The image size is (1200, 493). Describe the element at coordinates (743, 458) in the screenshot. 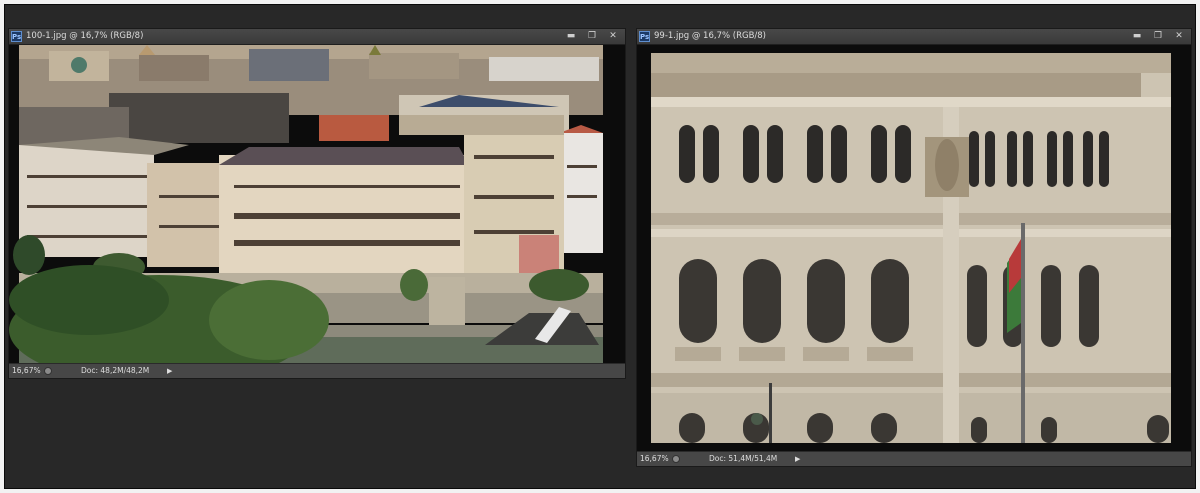

I see `doc-size-info: Doc: 51,4M/51,4M` at that location.